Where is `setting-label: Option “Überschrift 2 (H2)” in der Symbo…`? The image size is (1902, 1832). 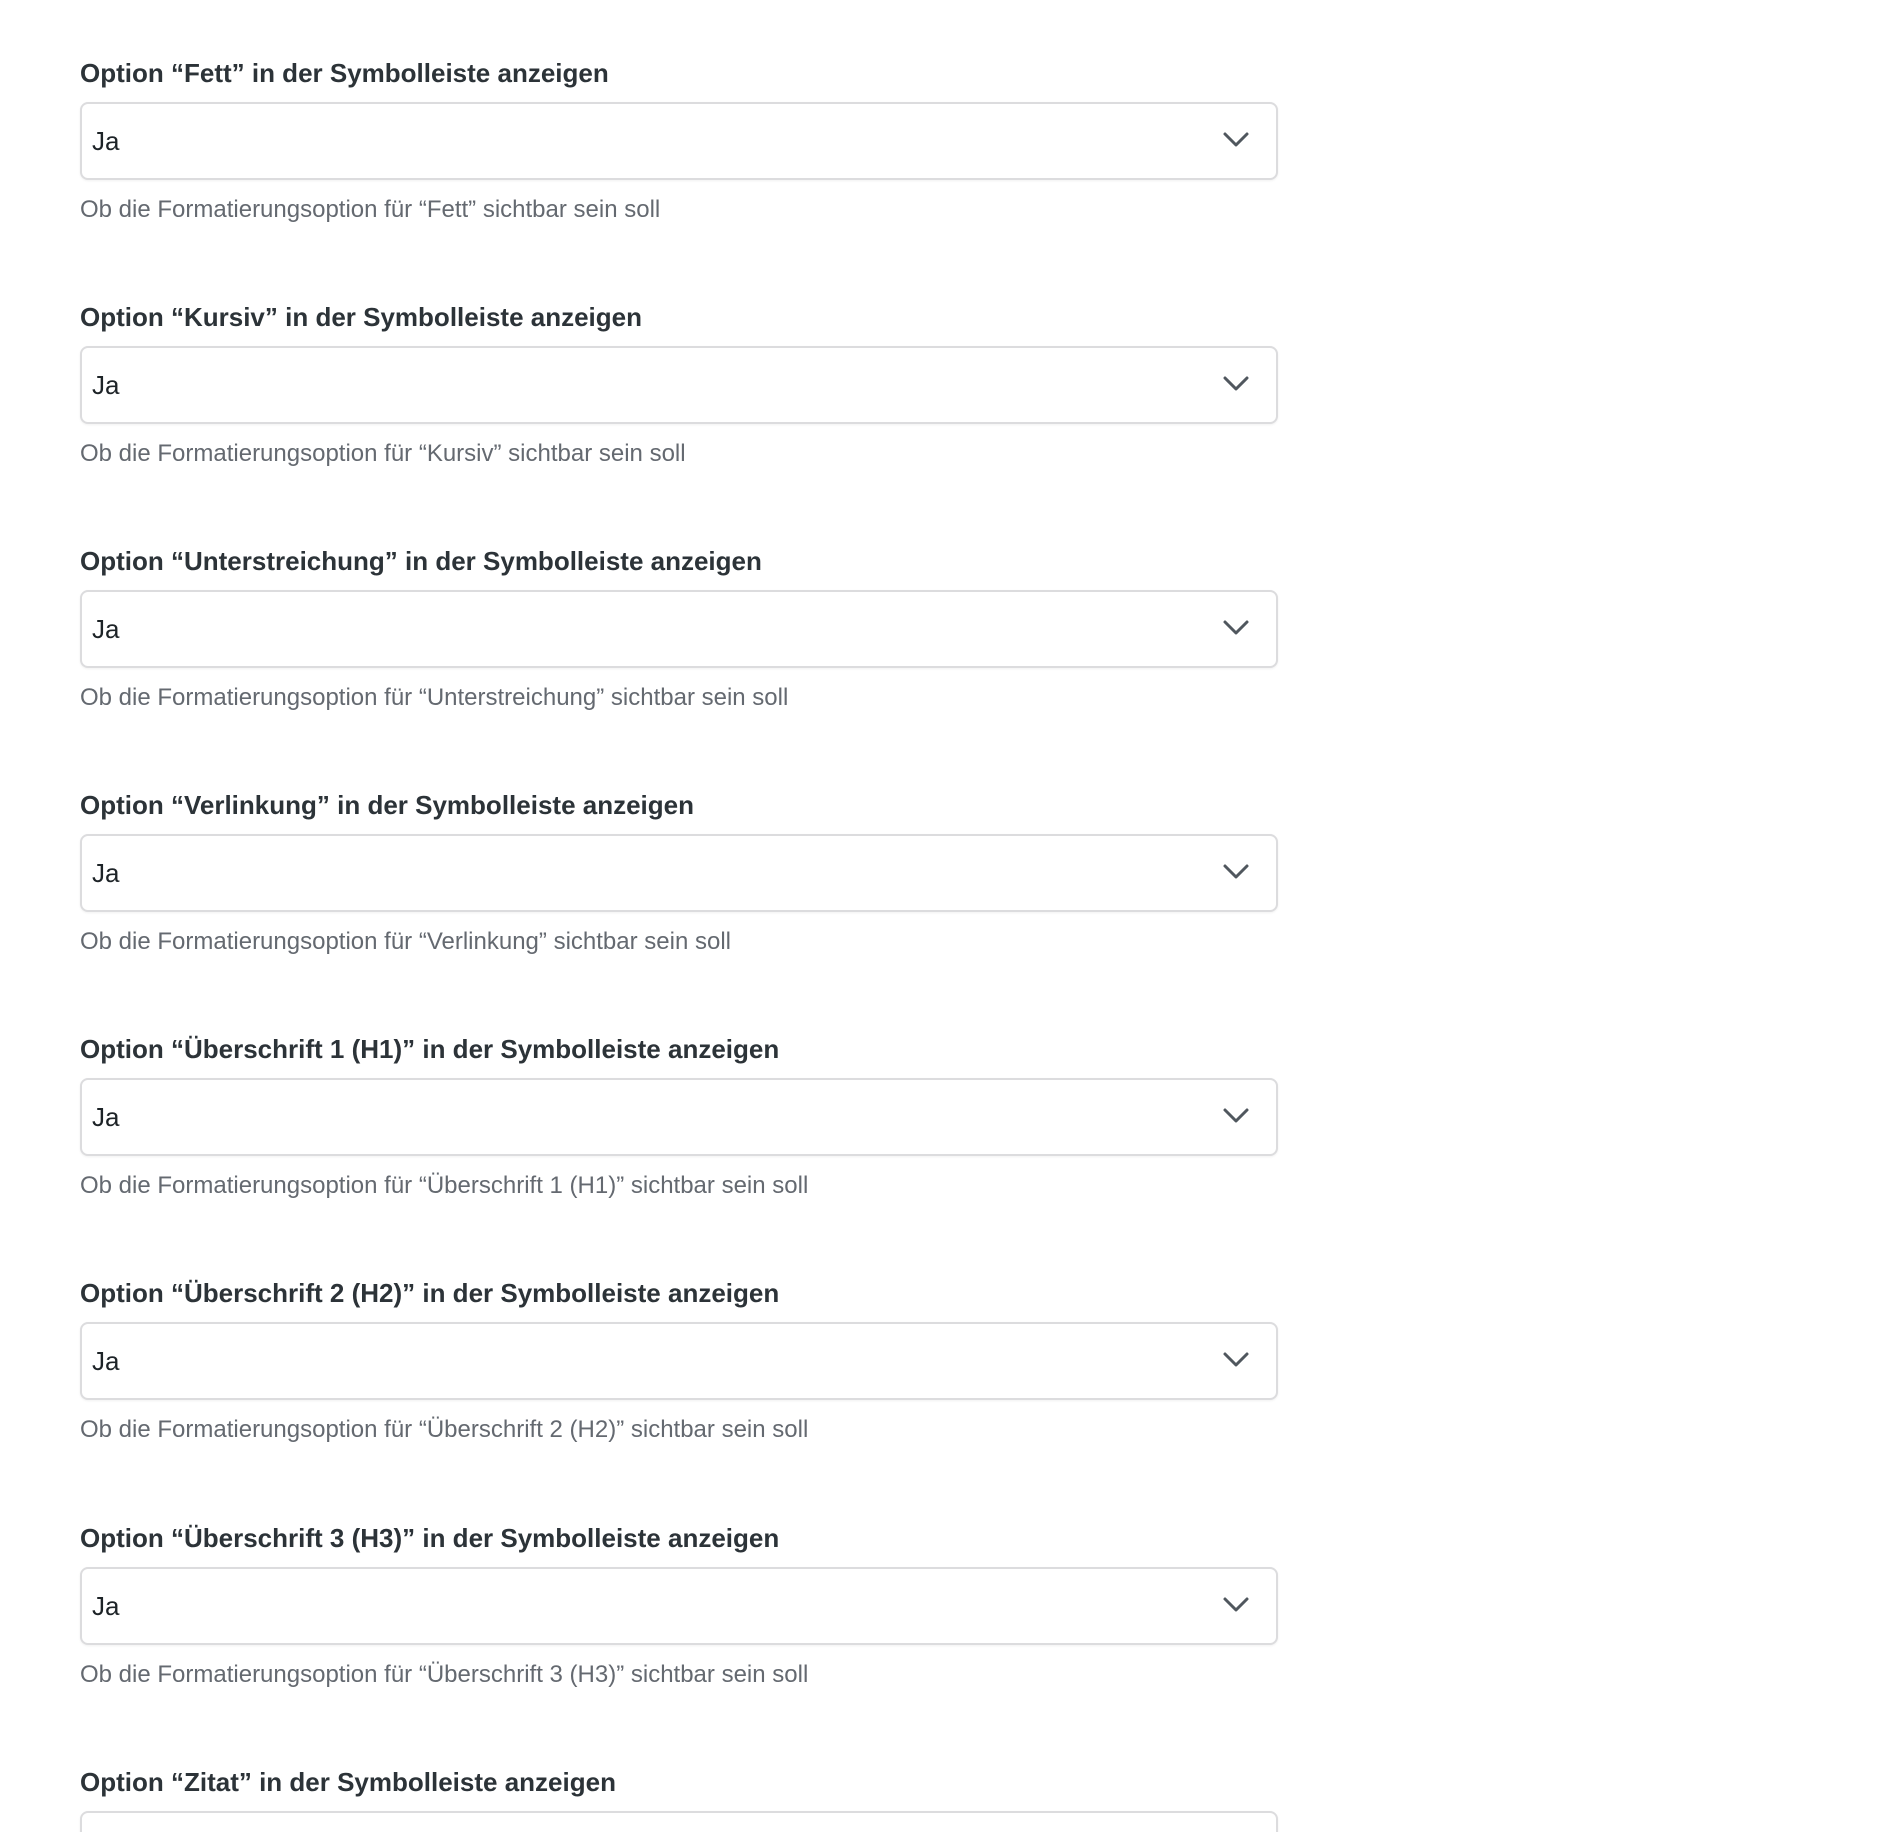
setting-label: Option “Überschrift 2 (H2)” in der Symbo… is located at coordinates (430, 1293).